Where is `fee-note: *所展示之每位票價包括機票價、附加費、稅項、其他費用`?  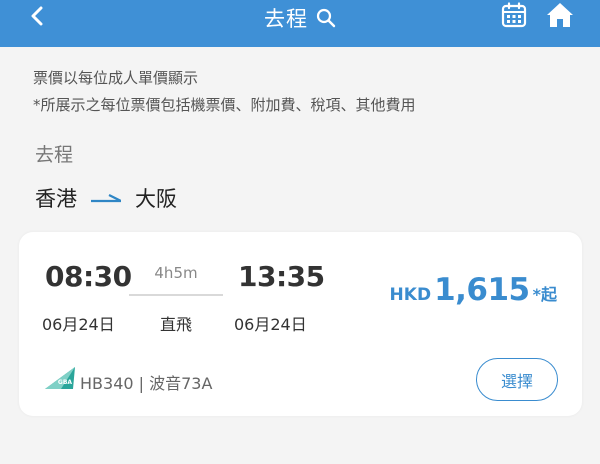 fee-note: *所展示之每位票價包括機票價、附加費、稅項、其他費用 is located at coordinates (224, 105).